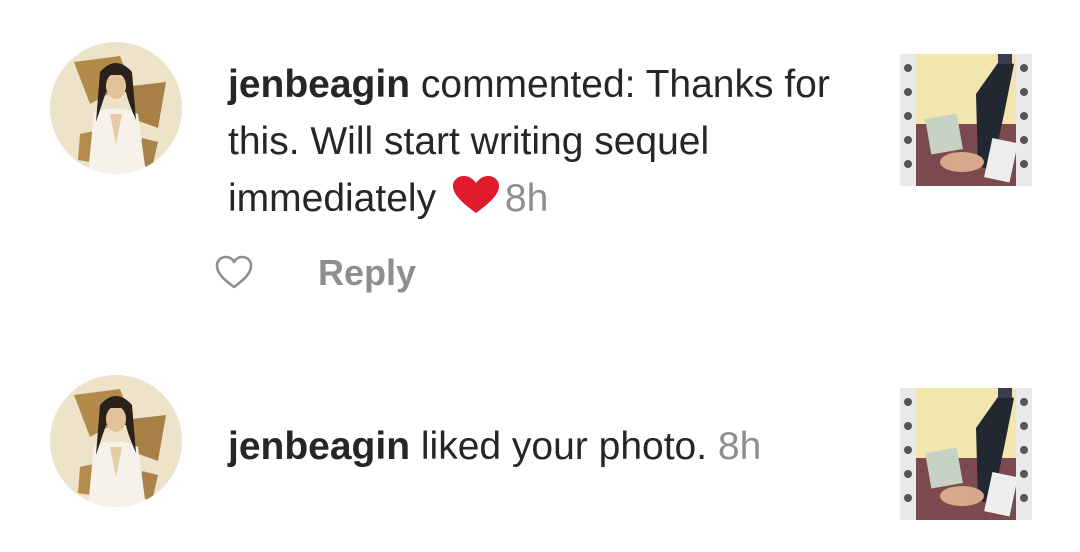 Image resolution: width=1080 pixels, height=552 pixels. Describe the element at coordinates (564, 446) in the screenshot. I see `like-message: liked your photo.` at that location.